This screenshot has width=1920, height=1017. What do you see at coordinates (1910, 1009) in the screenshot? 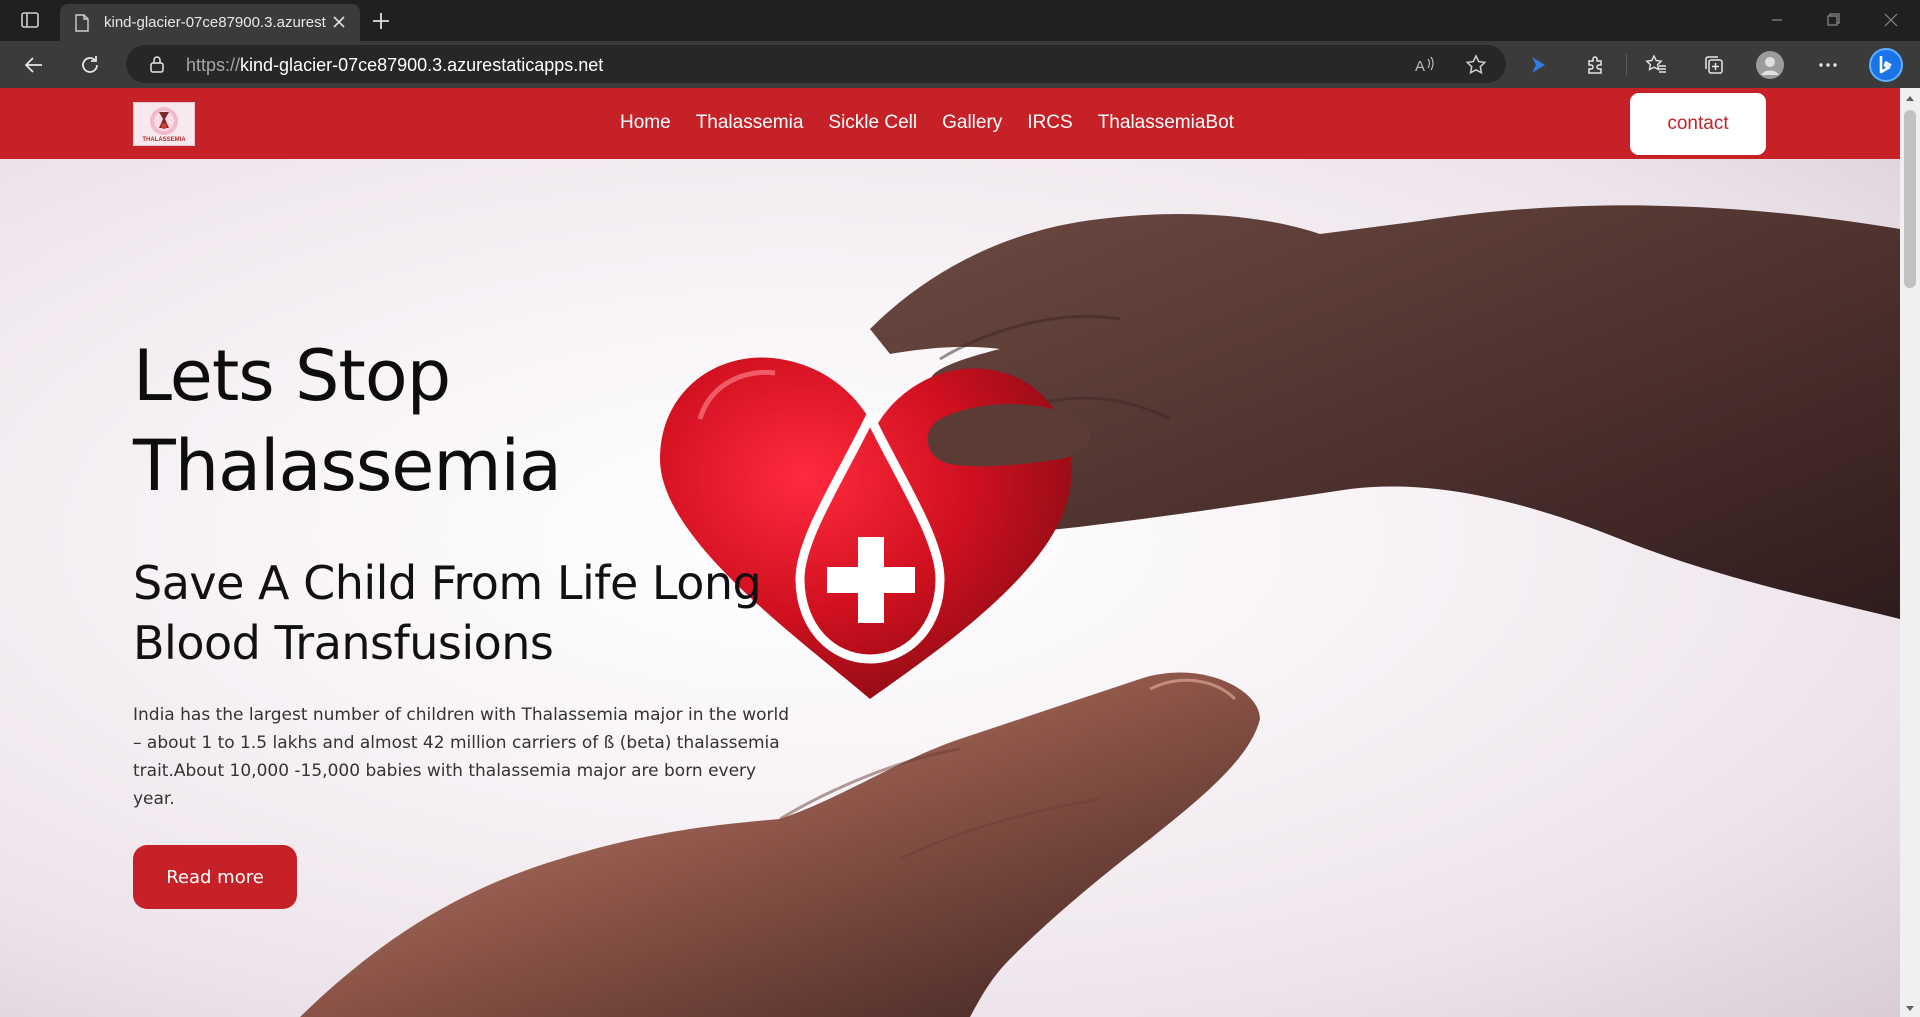
I see `scroll-down-icon` at bounding box center [1910, 1009].